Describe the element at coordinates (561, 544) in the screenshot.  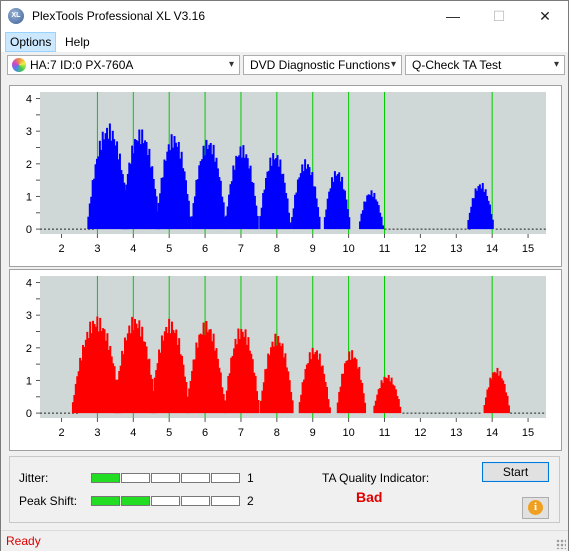
I see `resize-grip-icon` at that location.